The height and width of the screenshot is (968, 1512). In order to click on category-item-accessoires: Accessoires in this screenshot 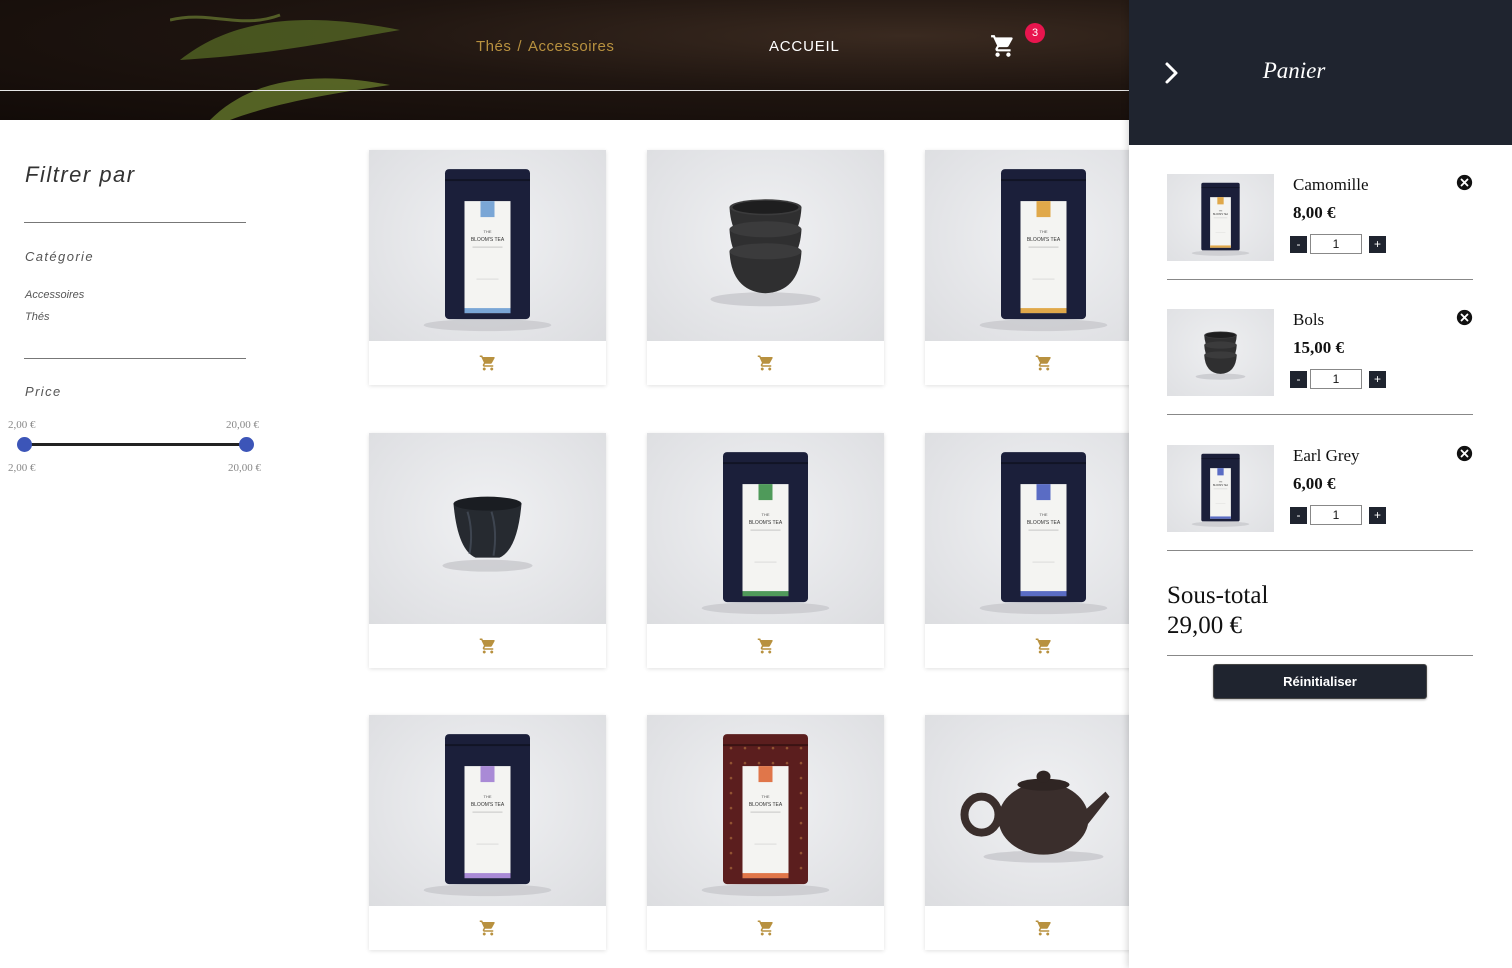, I will do `click(54, 295)`.